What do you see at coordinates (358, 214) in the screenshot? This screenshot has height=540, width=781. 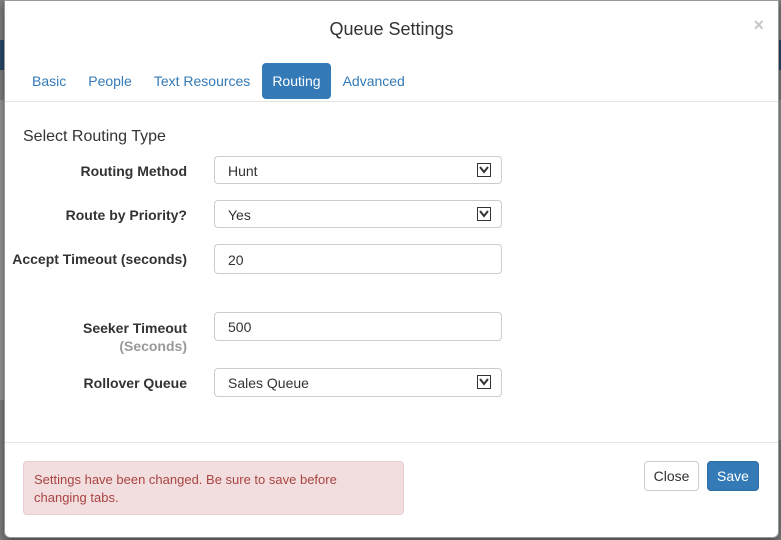 I see `route-by-priority-select: Yes` at bounding box center [358, 214].